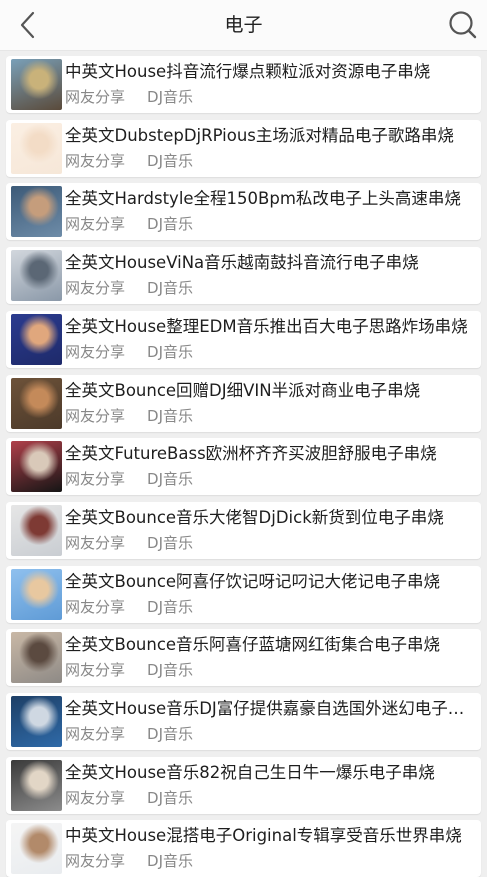  Describe the element at coordinates (243, 403) in the screenshot. I see `list-item: 全英文Bounce回赠DJ细VIN半派对商业电子串烧 网友分享 DJ音乐` at that location.